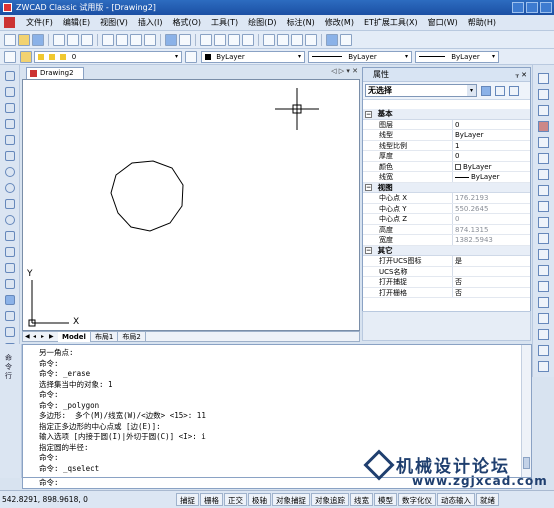 This screenshot has height=508, width=554. I want to click on point-icon, so click(10, 284).